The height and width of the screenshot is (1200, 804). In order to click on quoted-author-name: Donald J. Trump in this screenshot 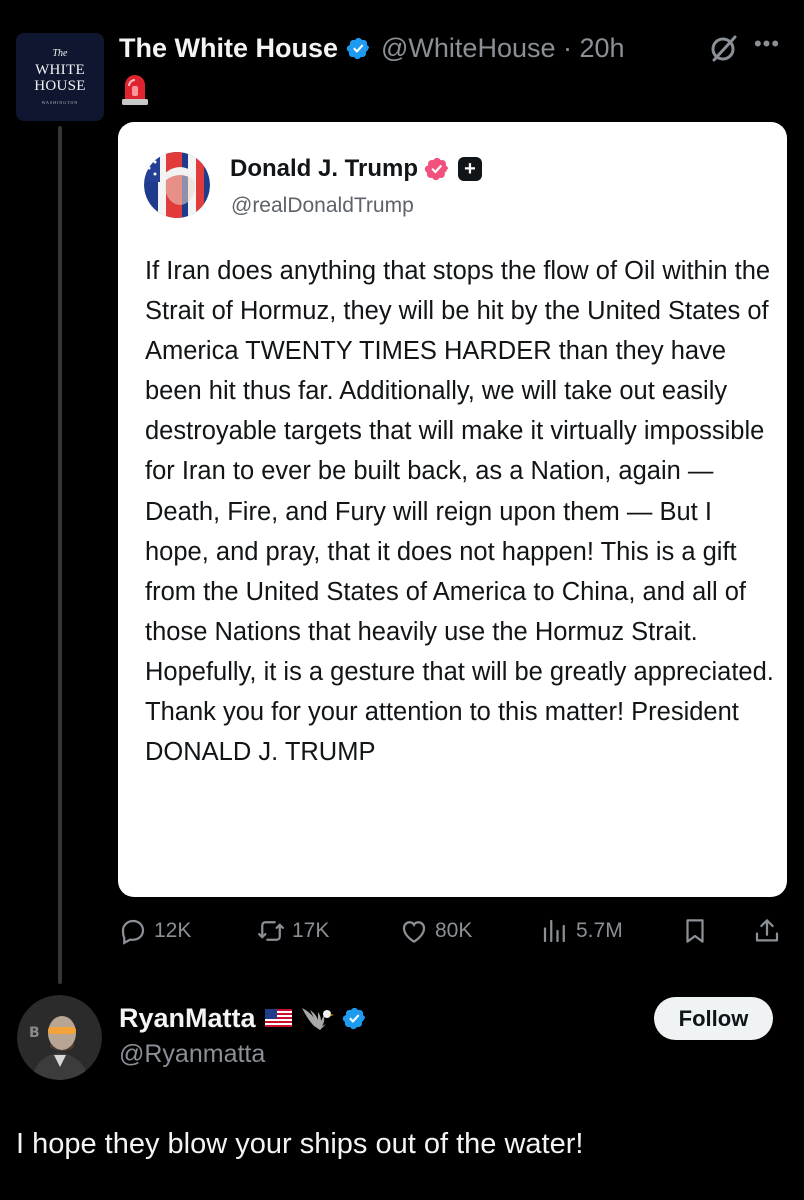, I will do `click(324, 169)`.